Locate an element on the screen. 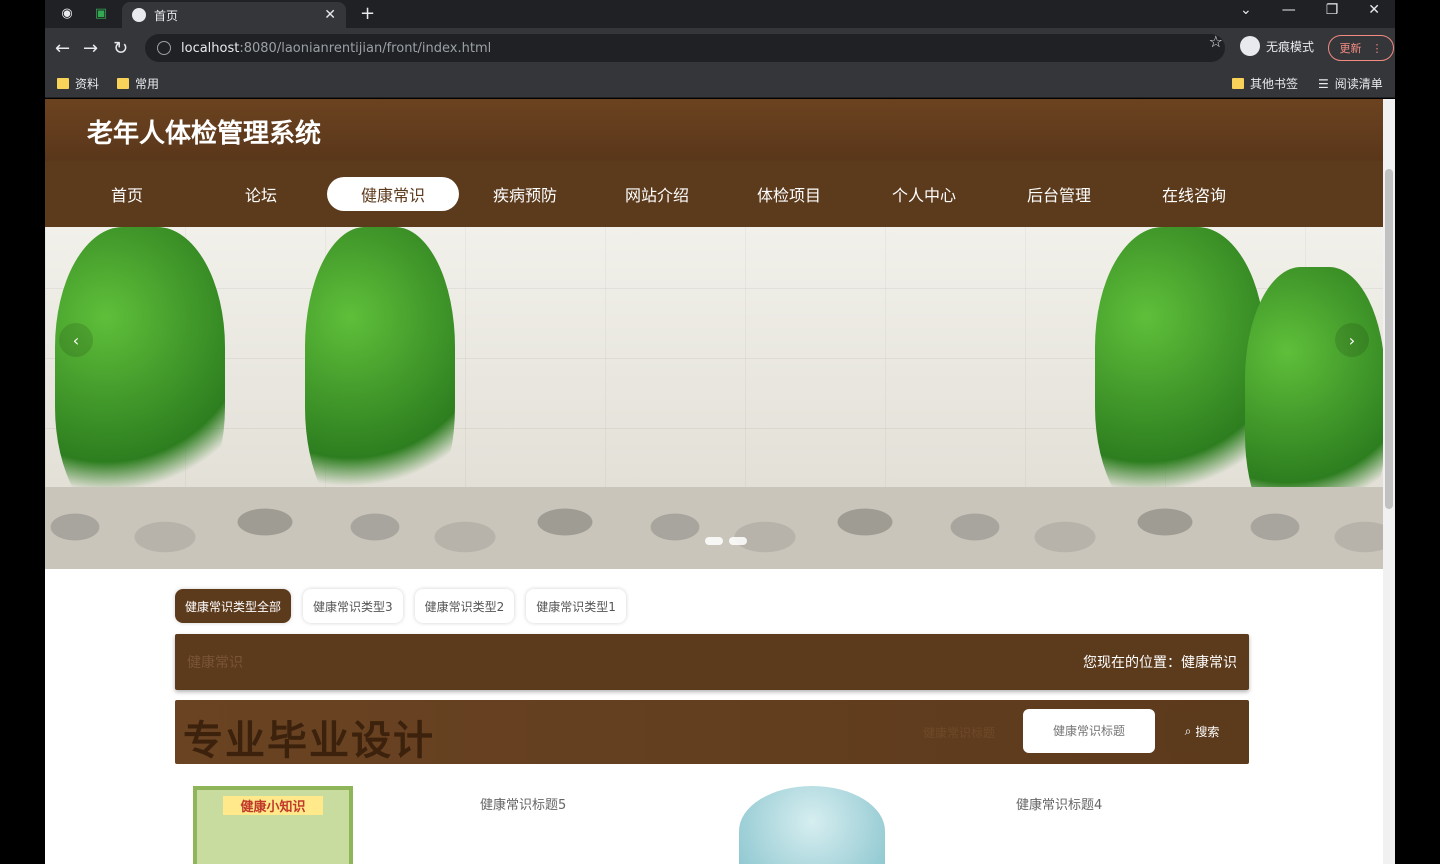 The height and width of the screenshot is (864, 1440). filter-type-1: 健康常识类型1 is located at coordinates (576, 606).